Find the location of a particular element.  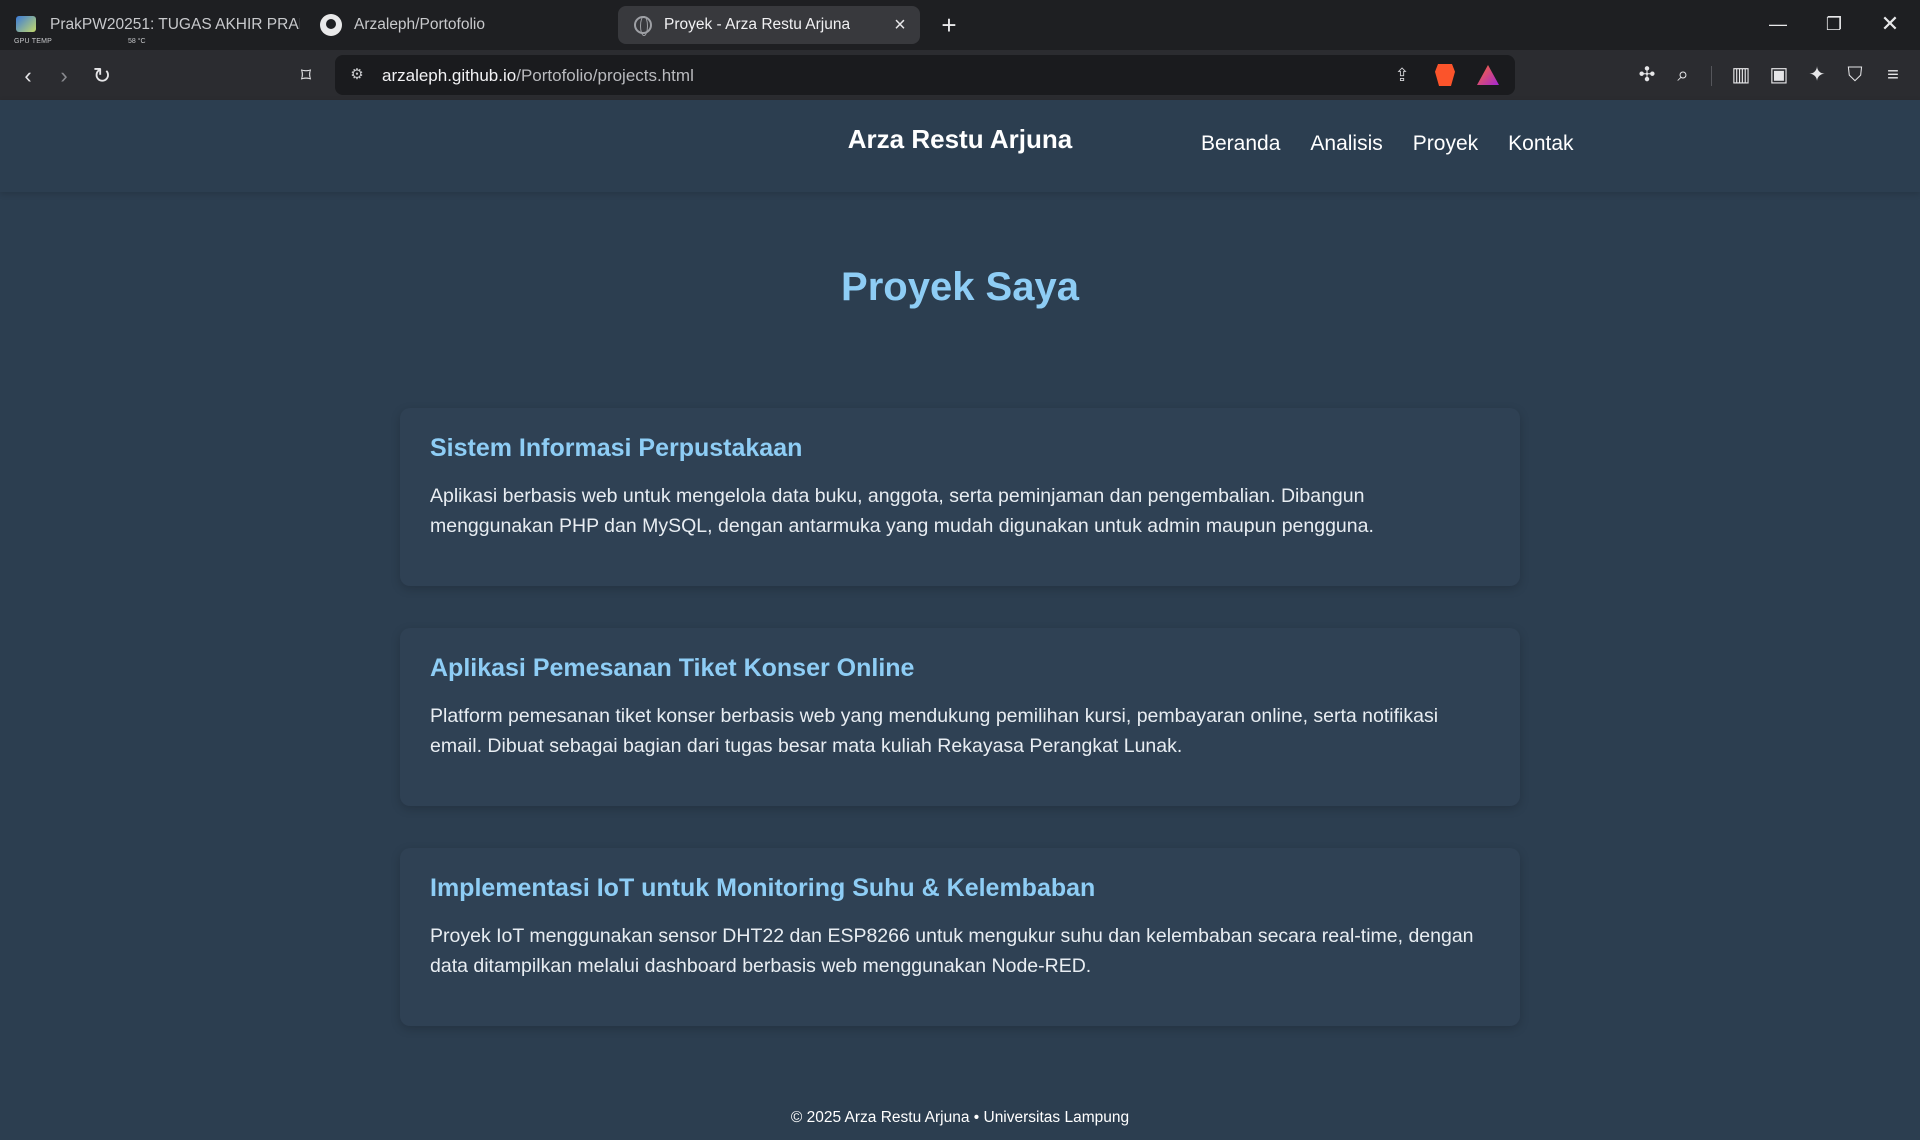

nav-proyek: Proyek is located at coordinates (1445, 144).